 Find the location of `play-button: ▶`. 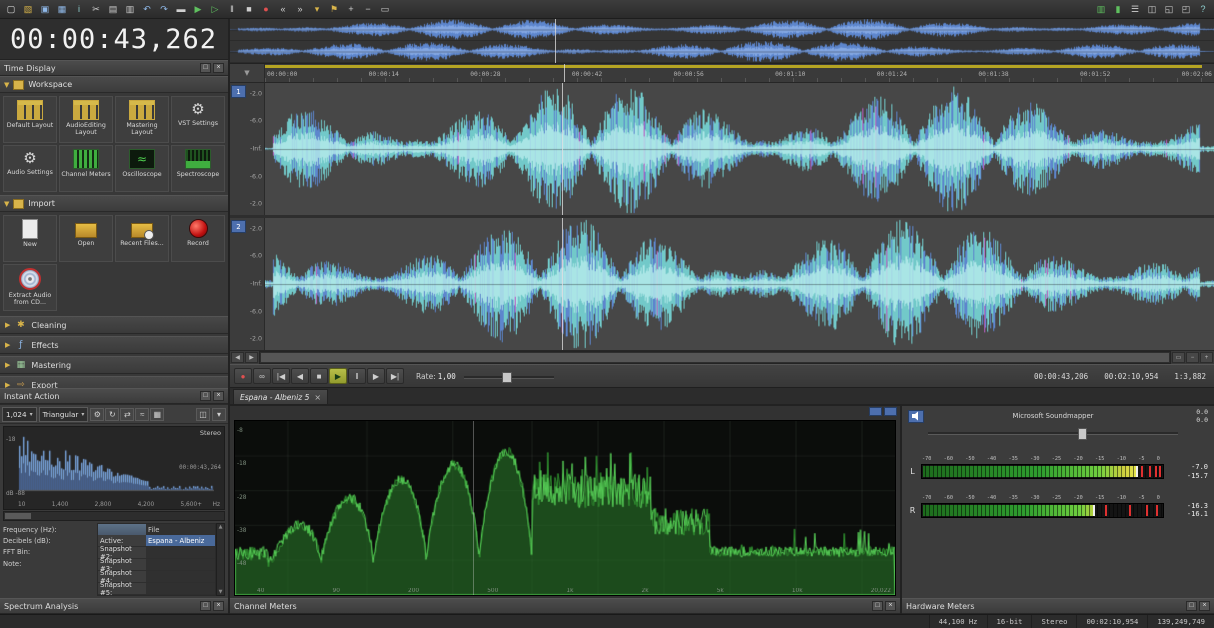

play-button: ▶ is located at coordinates (338, 376).